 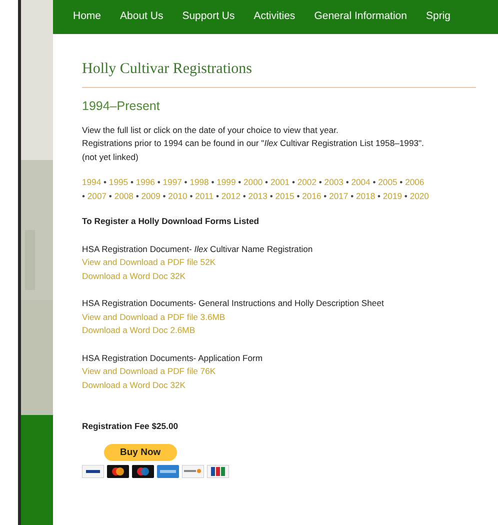 I want to click on year-link: 2008, so click(x=124, y=195).